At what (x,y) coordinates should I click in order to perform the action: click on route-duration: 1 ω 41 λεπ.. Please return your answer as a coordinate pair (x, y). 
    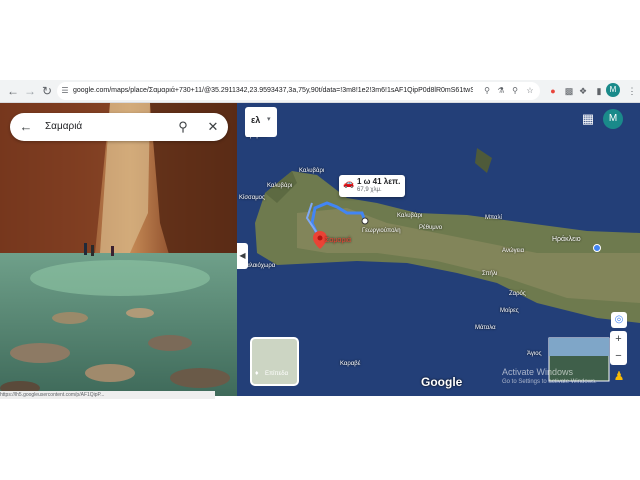
    Looking at the image, I should click on (379, 181).